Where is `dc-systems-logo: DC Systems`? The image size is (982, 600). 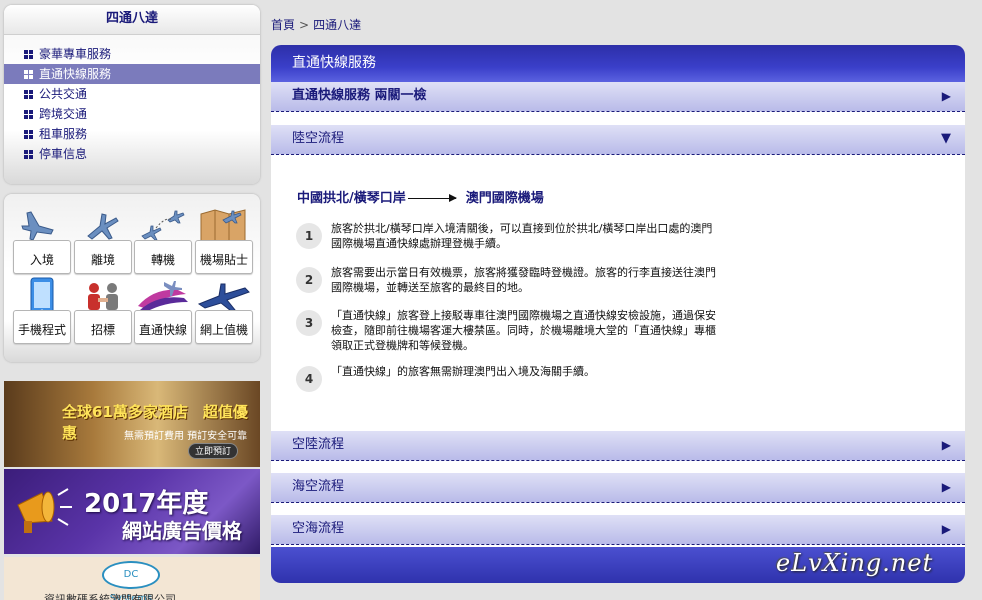
dc-systems-logo: DC Systems is located at coordinates (131, 580).